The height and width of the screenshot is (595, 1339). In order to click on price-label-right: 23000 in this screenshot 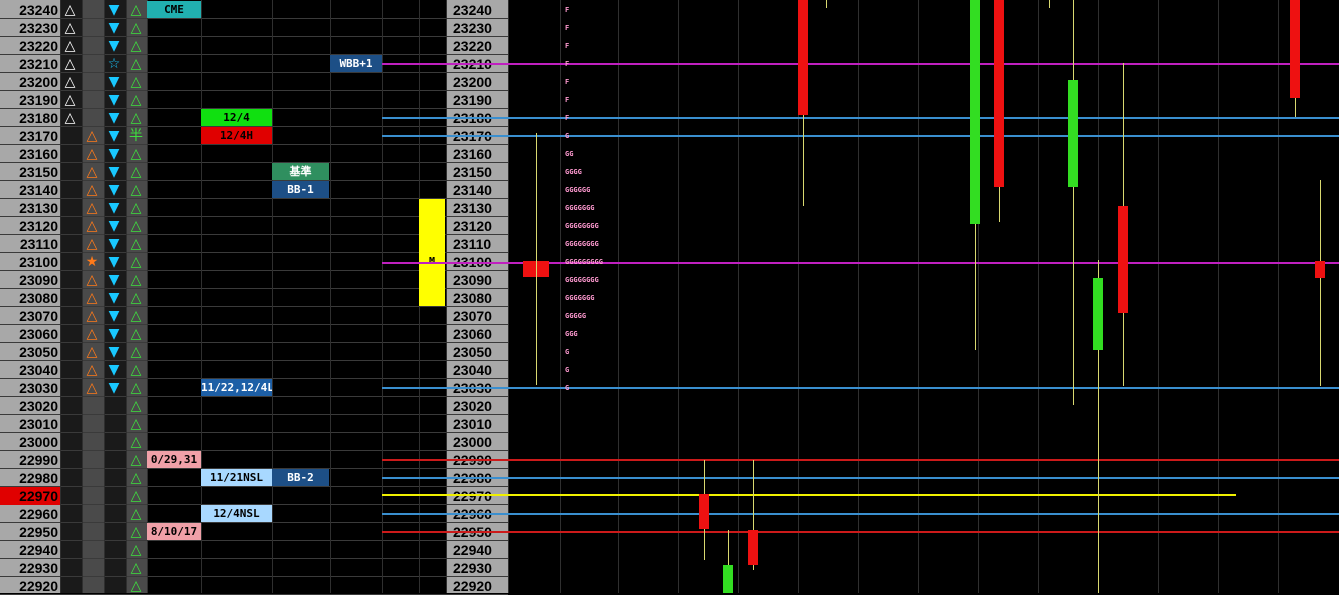, I will do `click(476, 442)`.